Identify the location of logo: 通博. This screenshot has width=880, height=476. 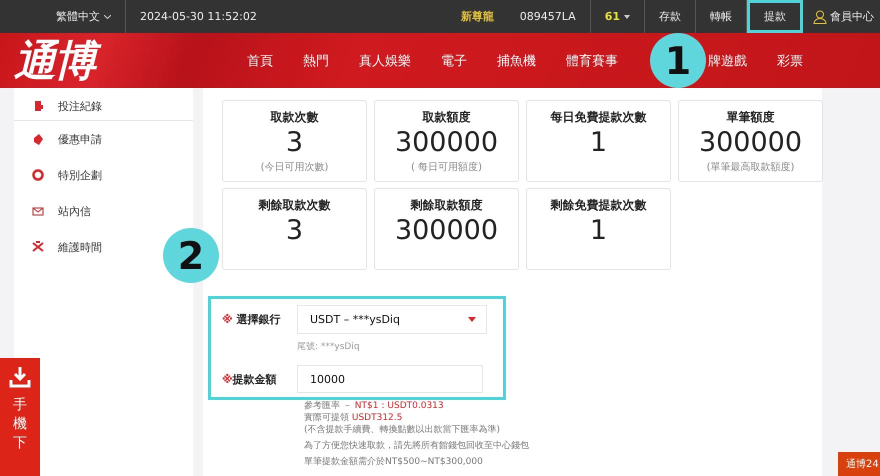
(124, 60).